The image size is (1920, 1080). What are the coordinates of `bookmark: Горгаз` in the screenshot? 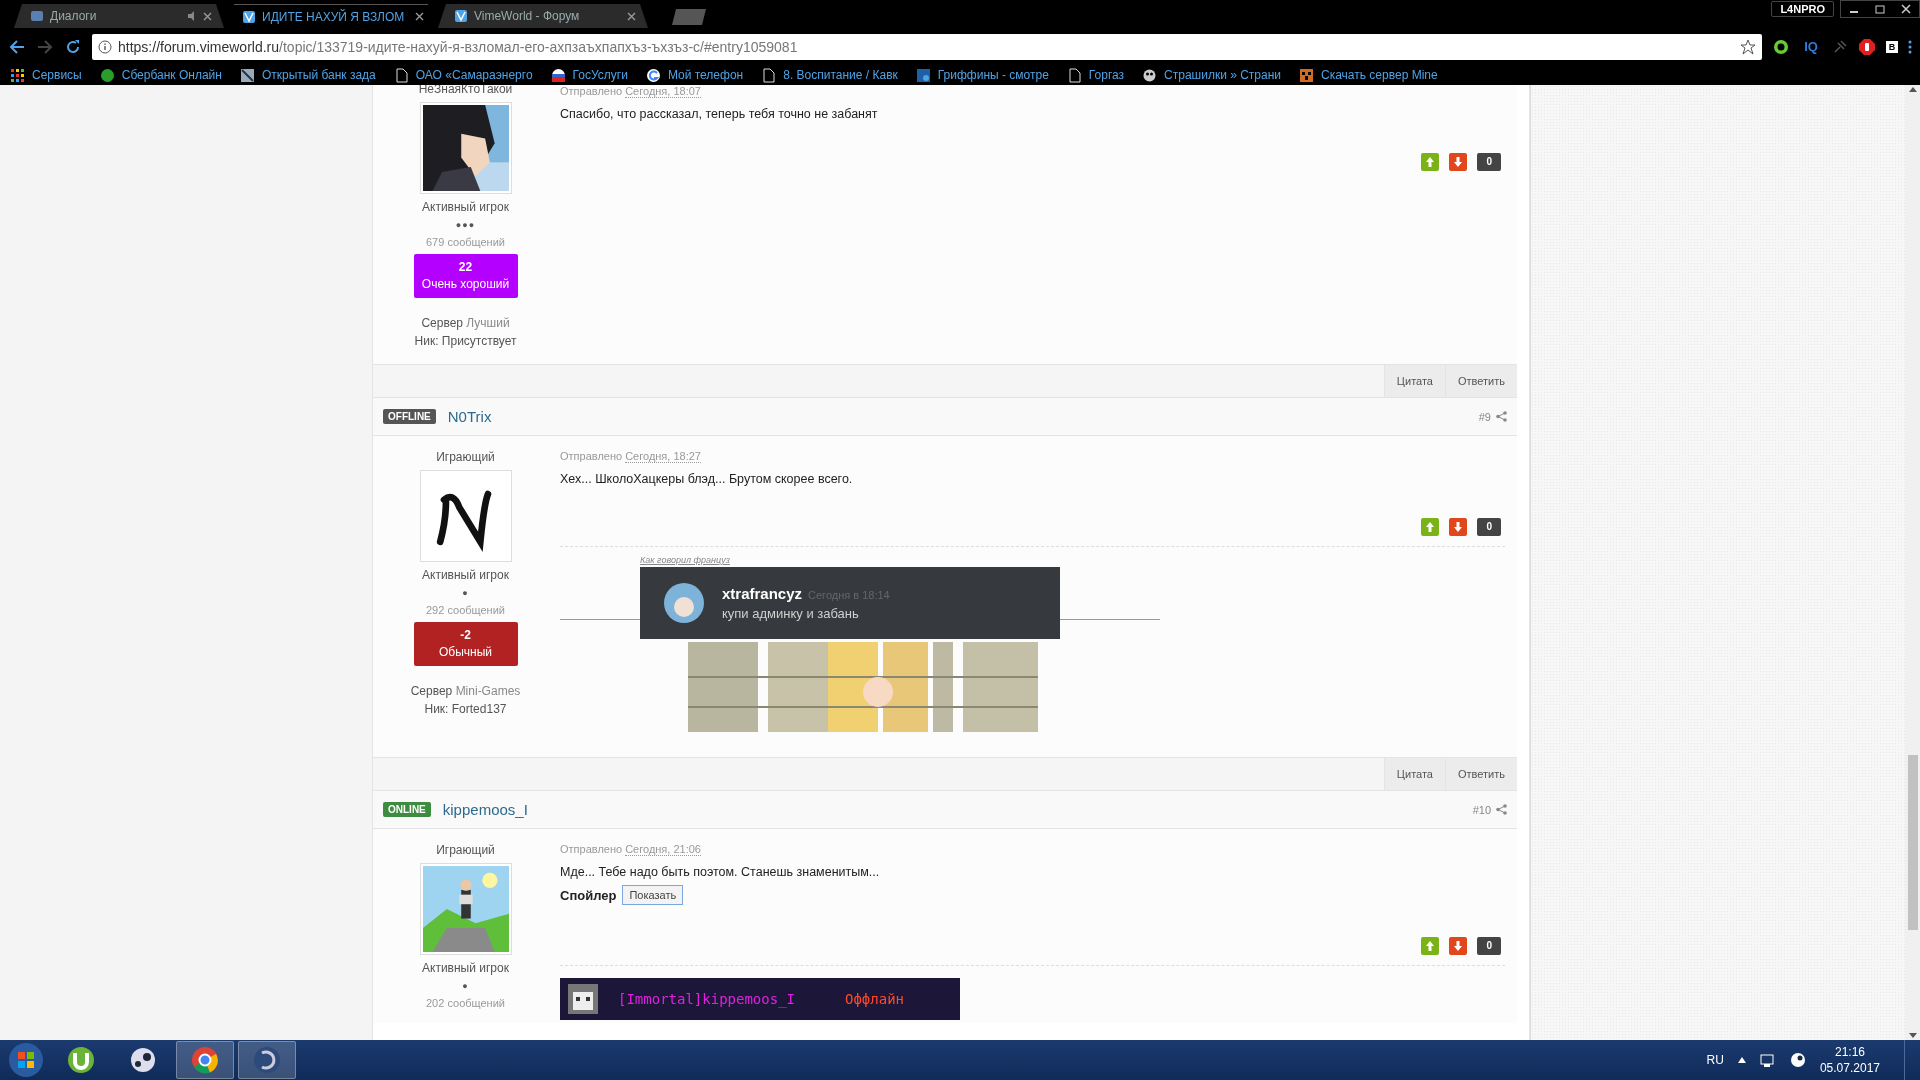 It's located at (1095, 75).